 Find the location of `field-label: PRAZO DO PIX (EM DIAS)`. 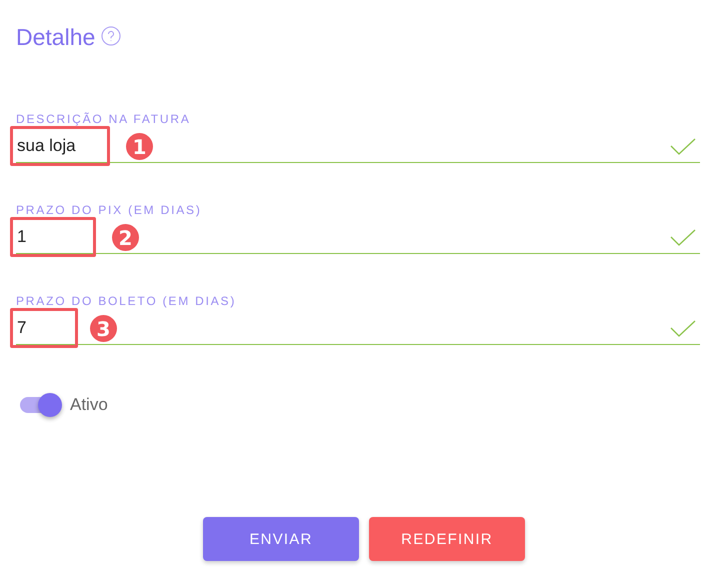

field-label: PRAZO DO PIX (EM DIAS) is located at coordinates (109, 210).